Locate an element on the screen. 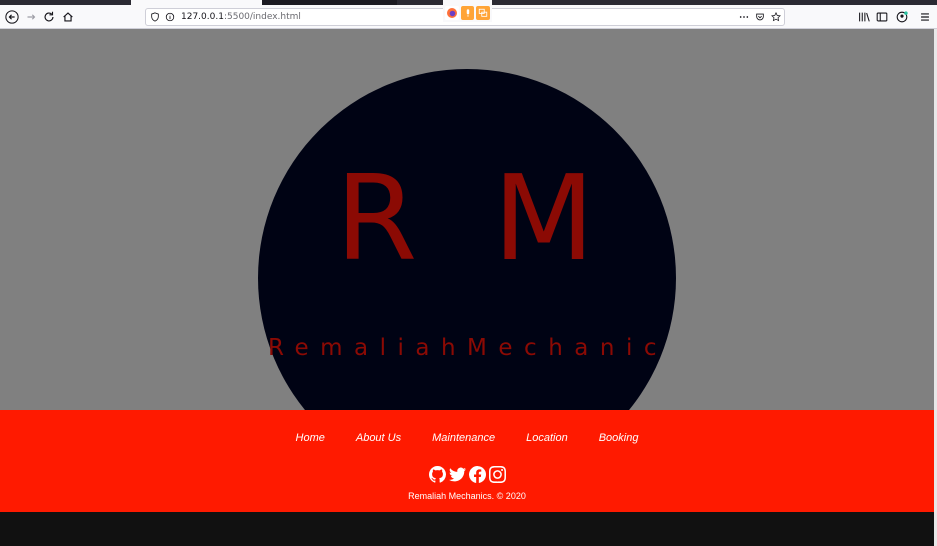  screen-share-icon is located at coordinates (483, 13).